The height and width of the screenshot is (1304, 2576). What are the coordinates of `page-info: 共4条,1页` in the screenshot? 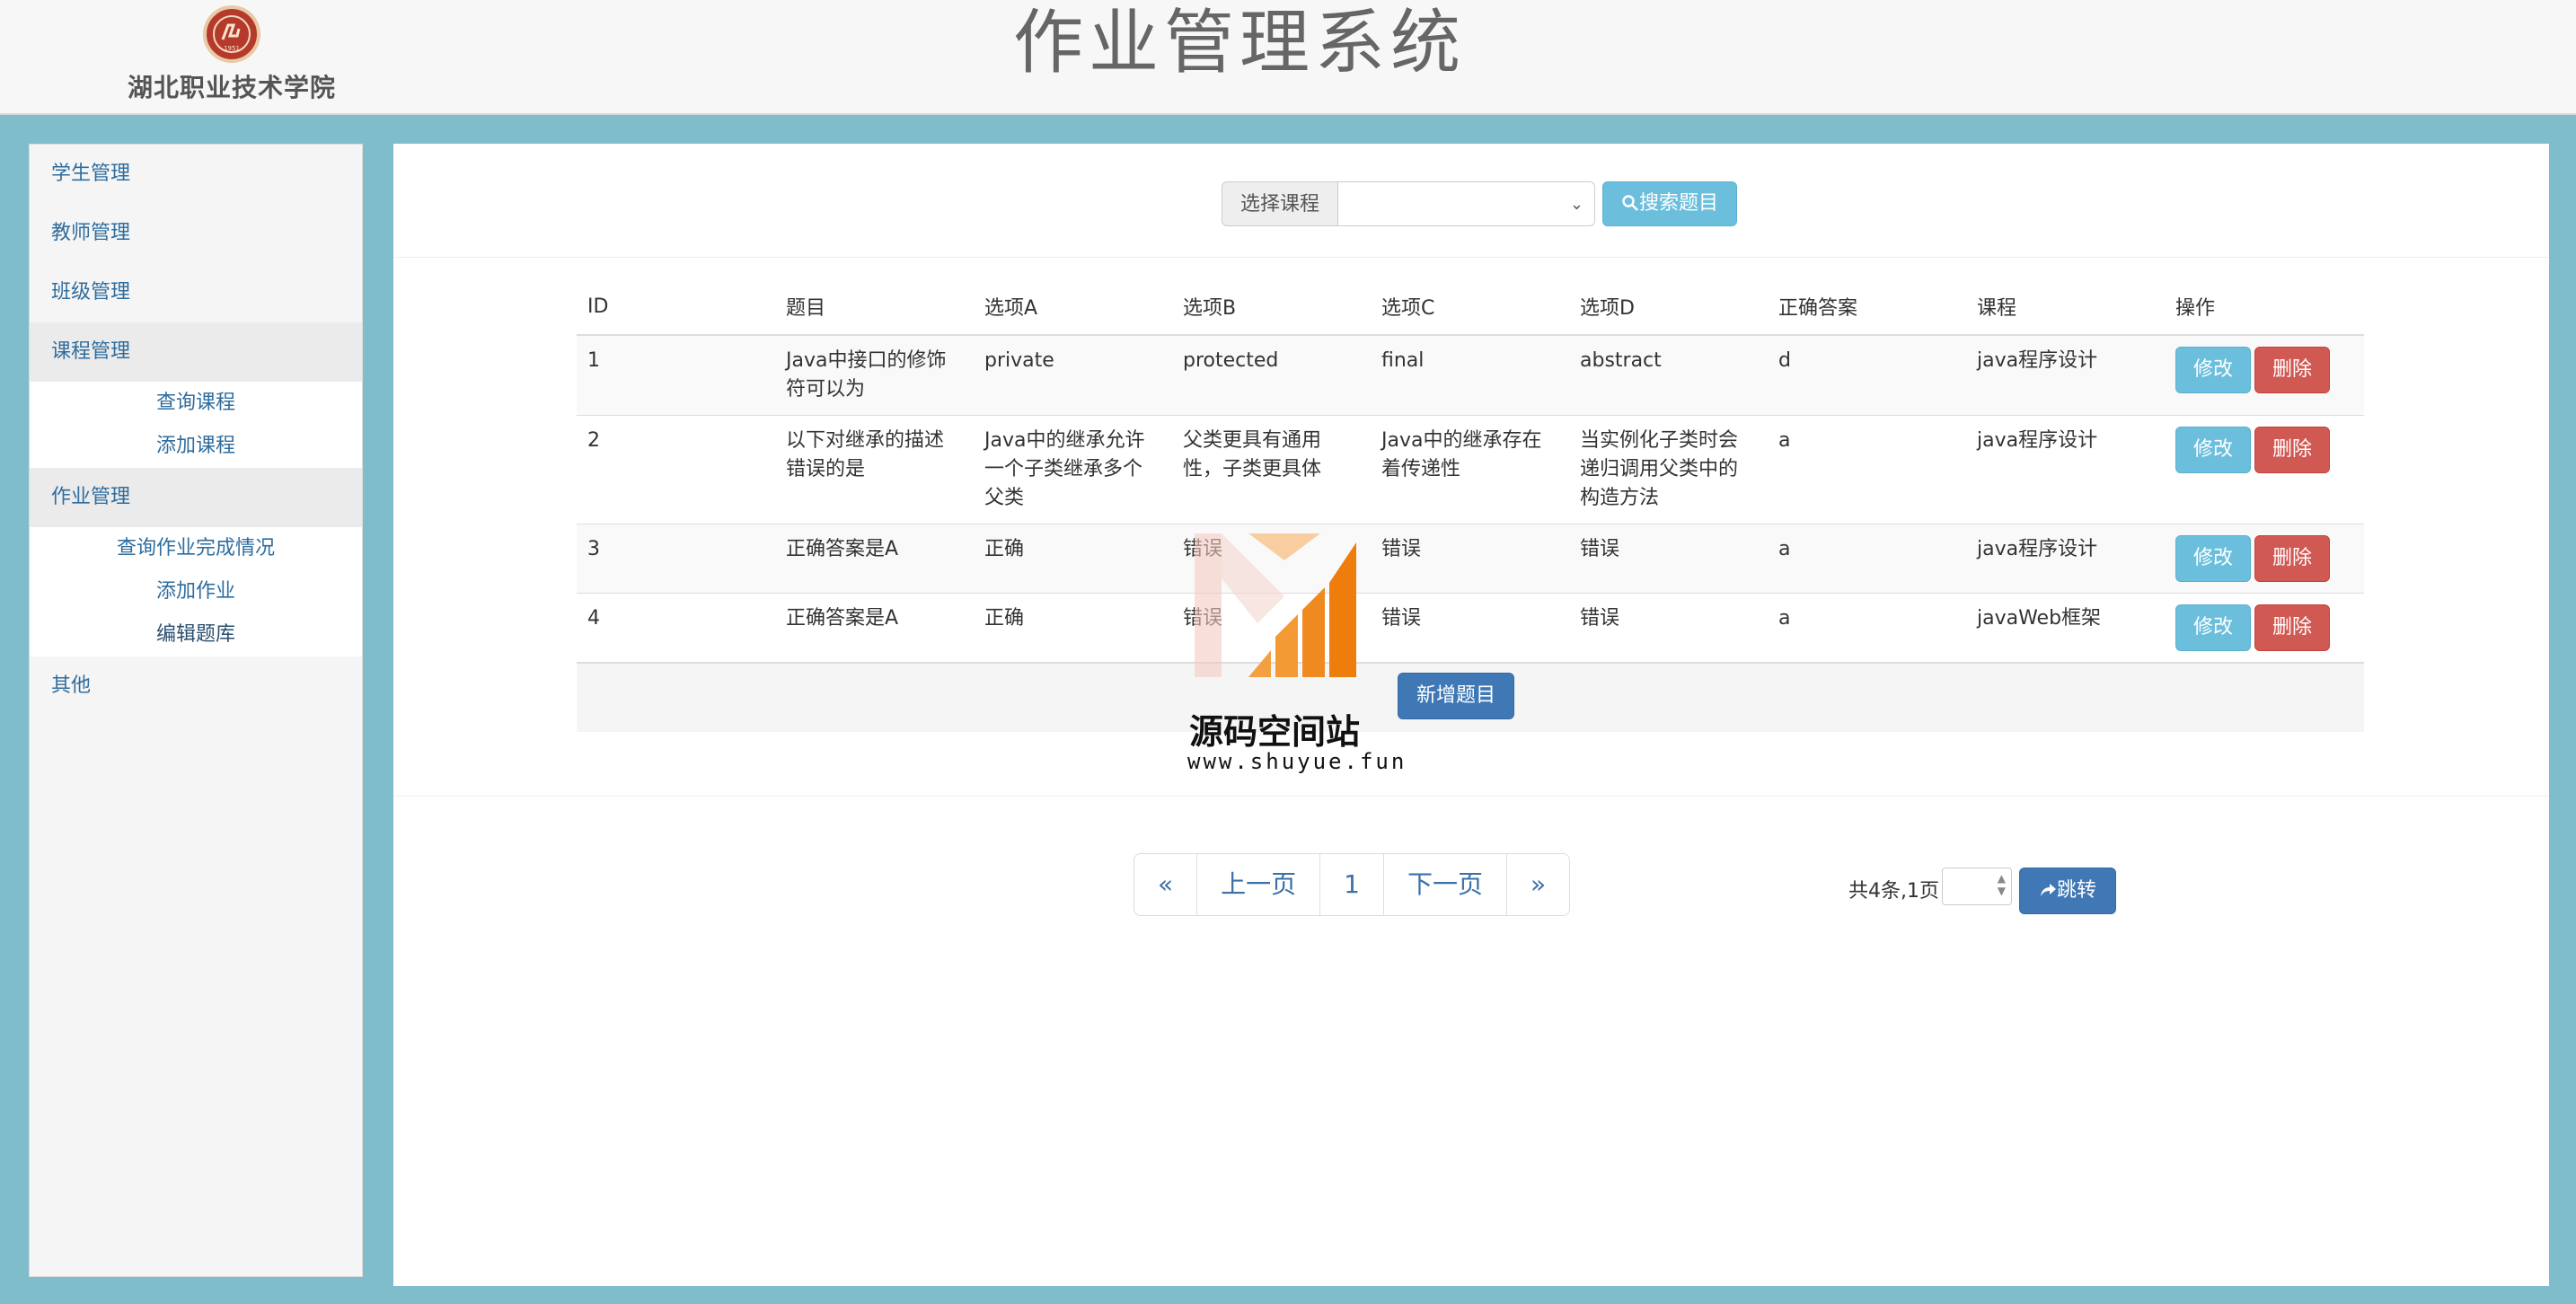 It's located at (1894, 891).